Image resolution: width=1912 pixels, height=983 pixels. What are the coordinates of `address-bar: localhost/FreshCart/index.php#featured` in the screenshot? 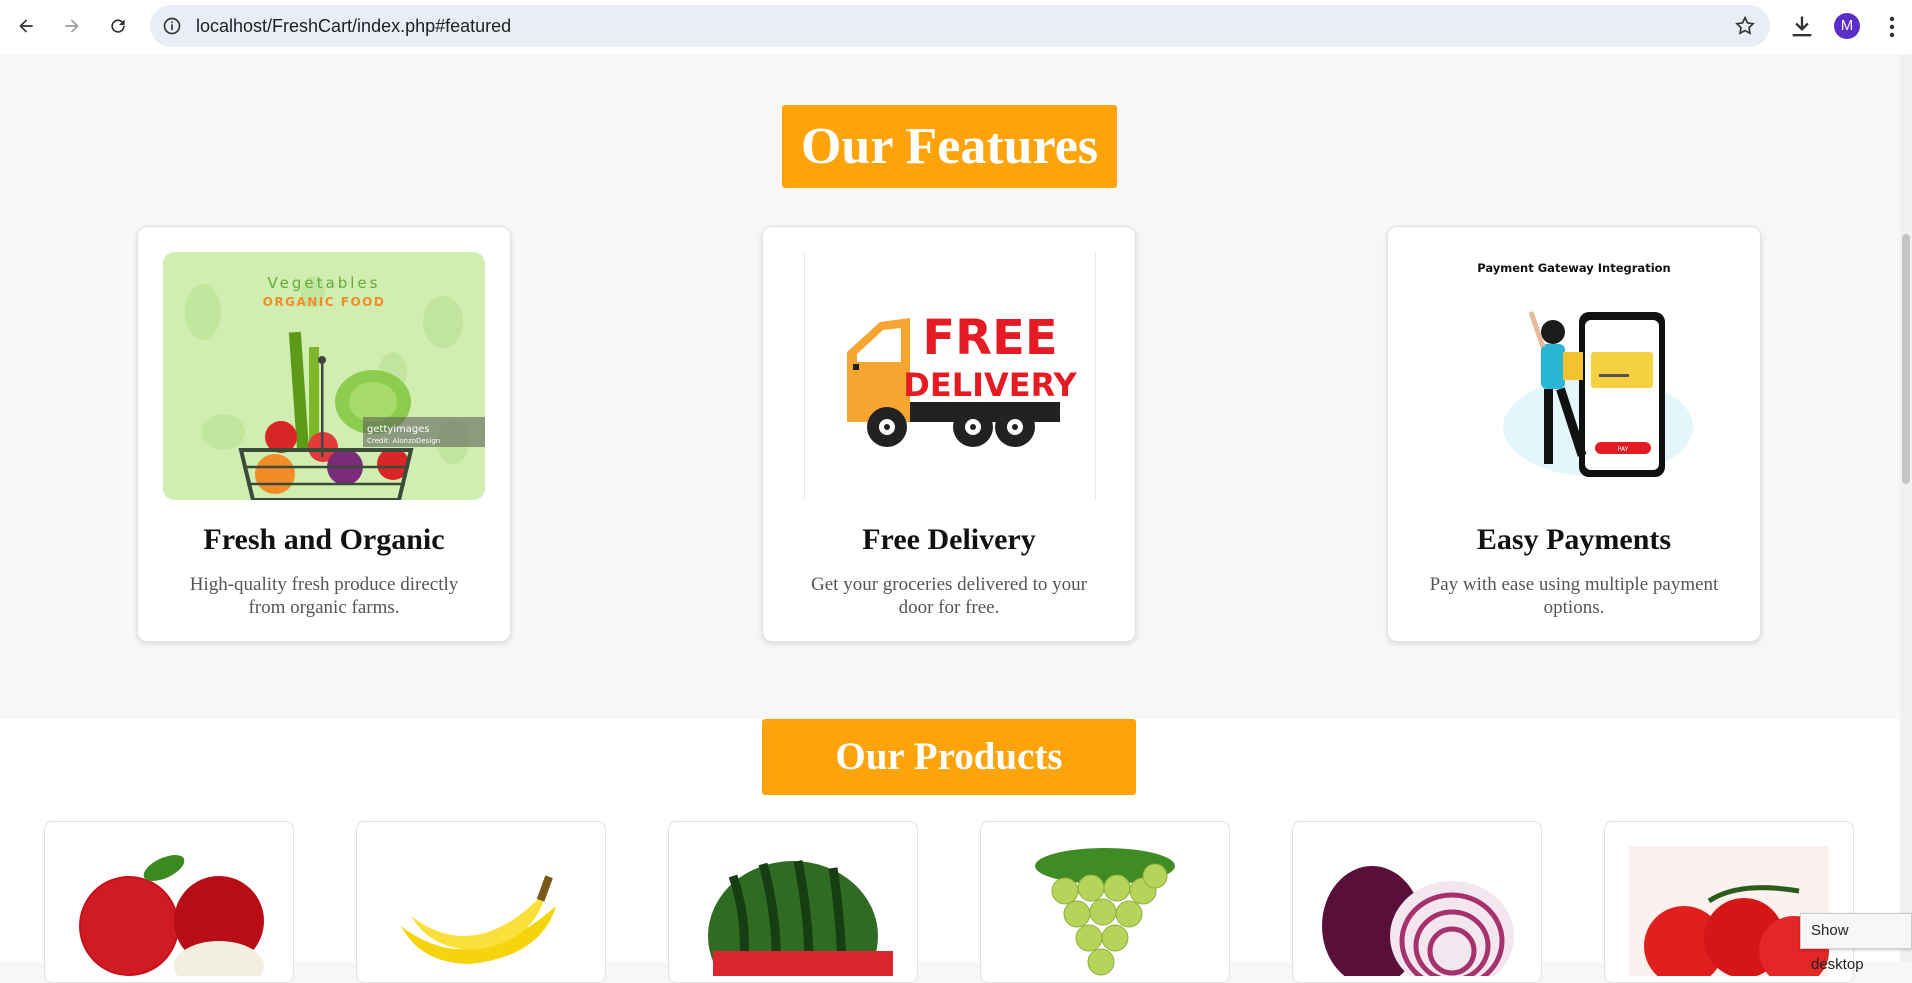 It's located at (960, 26).